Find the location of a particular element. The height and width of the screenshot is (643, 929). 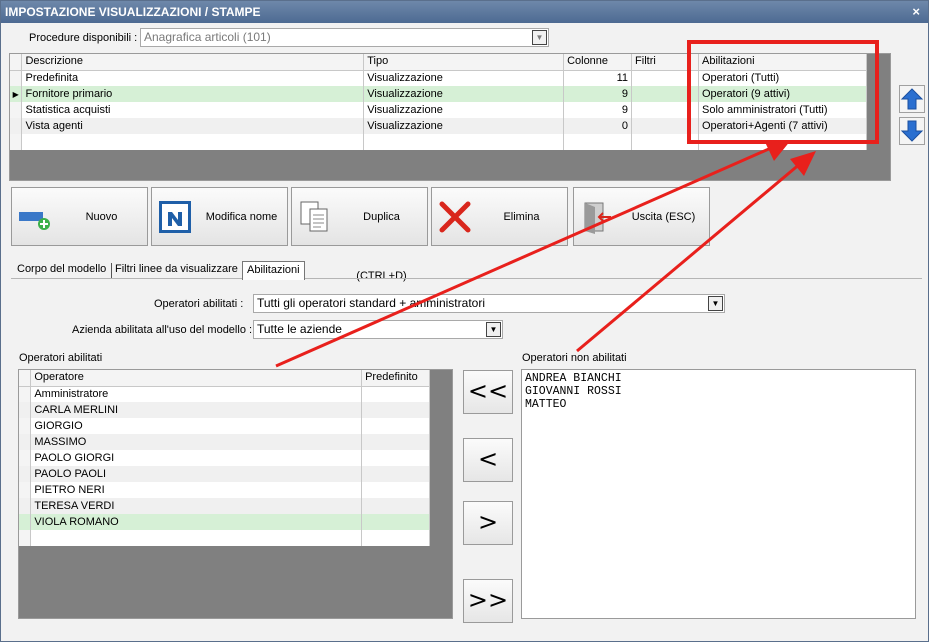

move-up-button is located at coordinates (912, 99).